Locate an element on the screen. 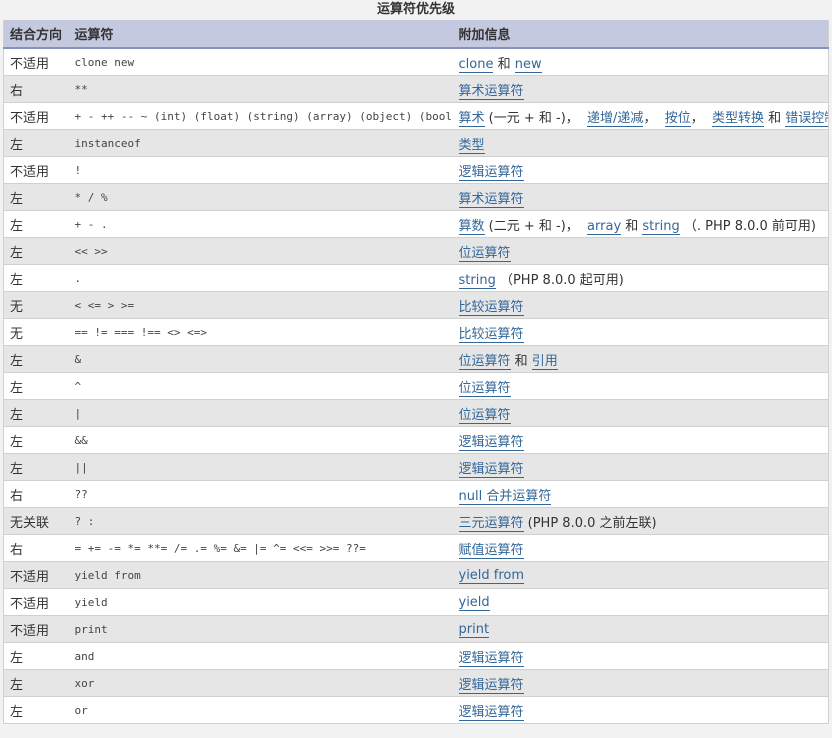  table-row: 无关联? : 三元运算符 (PHP 8.0.0 之前左联) is located at coordinates (416, 521).